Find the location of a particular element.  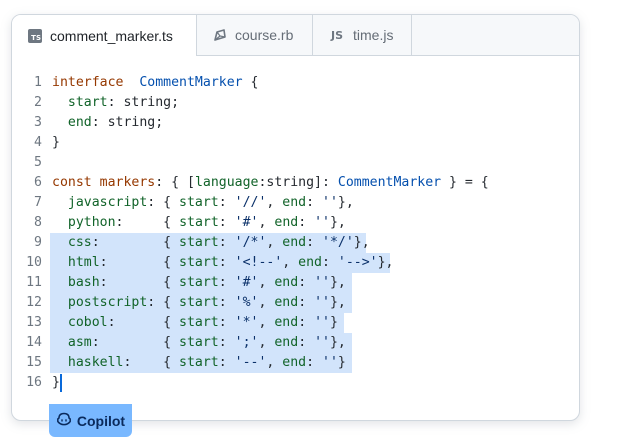

code-line: 12 postscript: { start: '%', end: ''}, is located at coordinates (295, 303).